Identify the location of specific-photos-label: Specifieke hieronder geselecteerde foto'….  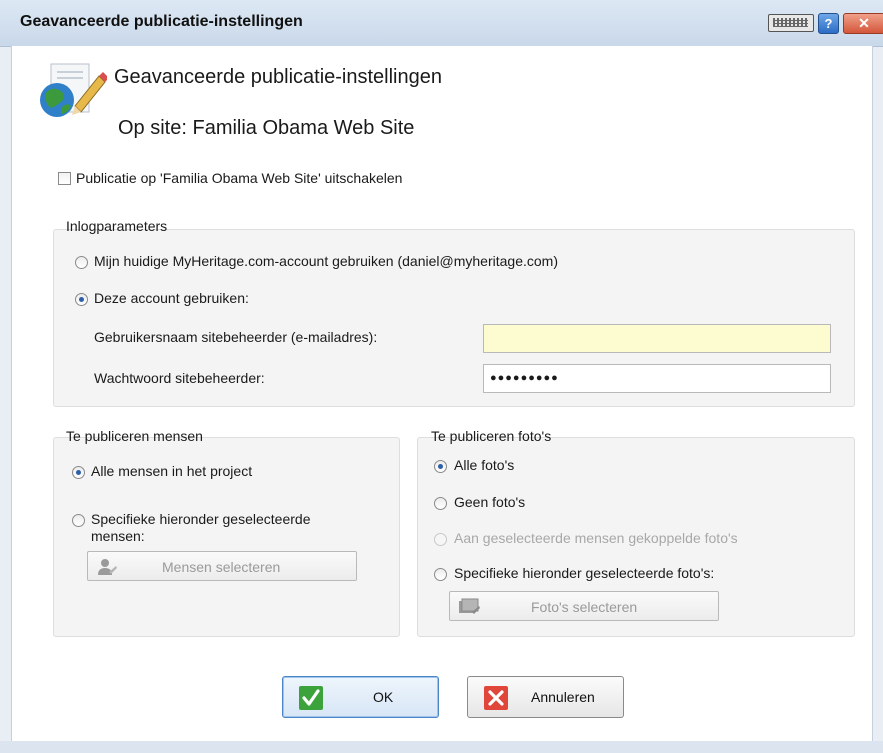
(584, 573).